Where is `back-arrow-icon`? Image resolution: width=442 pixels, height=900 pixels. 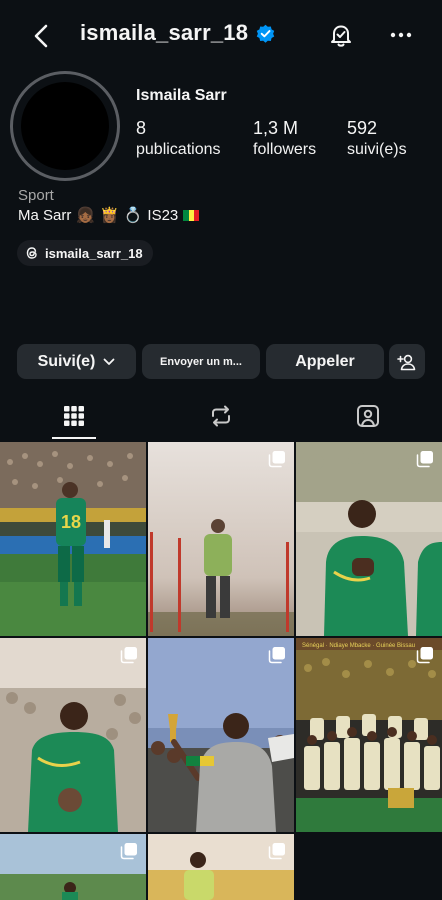
back-arrow-icon is located at coordinates (42, 36).